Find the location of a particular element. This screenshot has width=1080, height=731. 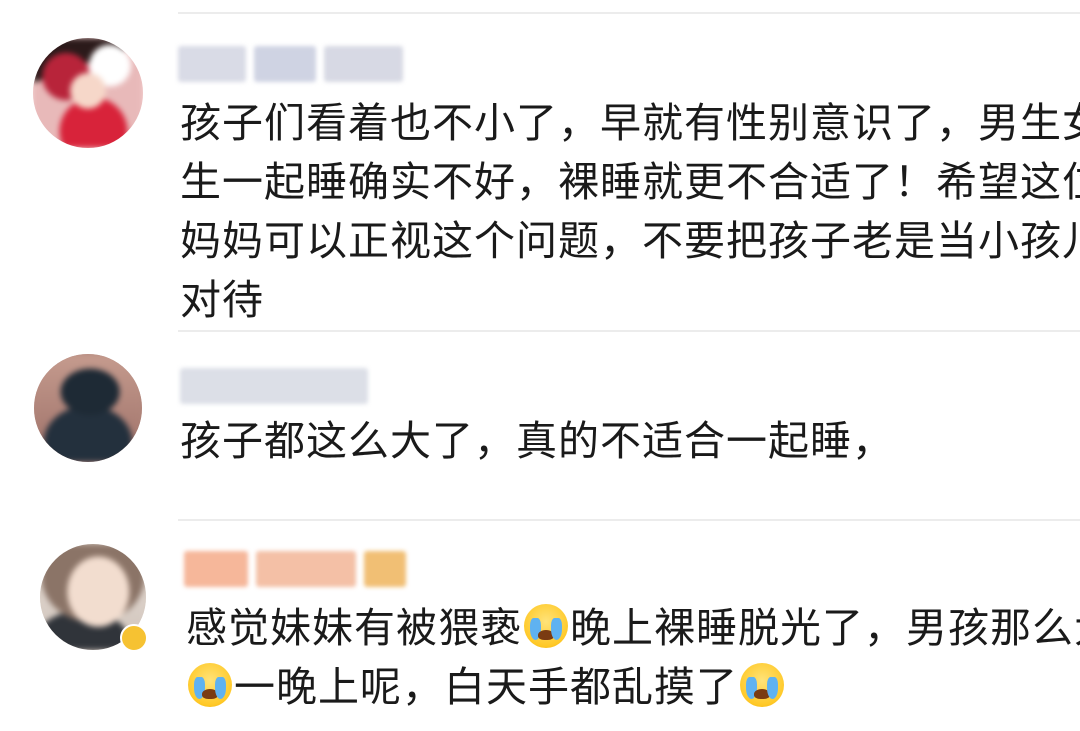

comment-line: 一晚上呢，白天手都乱摸了 is located at coordinates (633, 687).